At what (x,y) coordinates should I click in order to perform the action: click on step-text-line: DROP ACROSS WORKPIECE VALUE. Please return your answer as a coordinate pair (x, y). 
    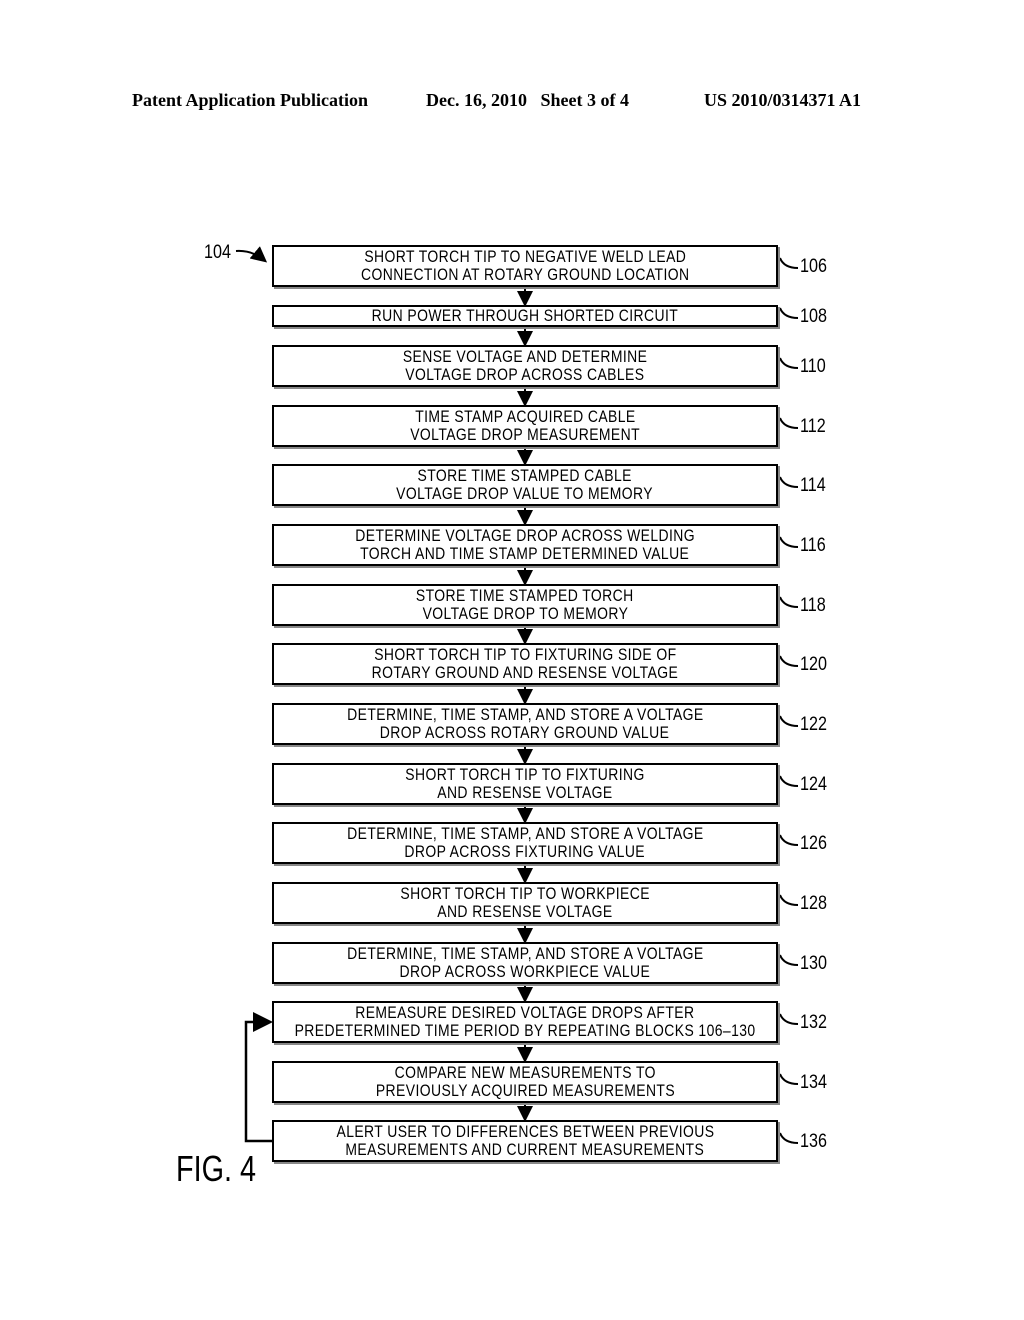
    Looking at the image, I should click on (525, 971).